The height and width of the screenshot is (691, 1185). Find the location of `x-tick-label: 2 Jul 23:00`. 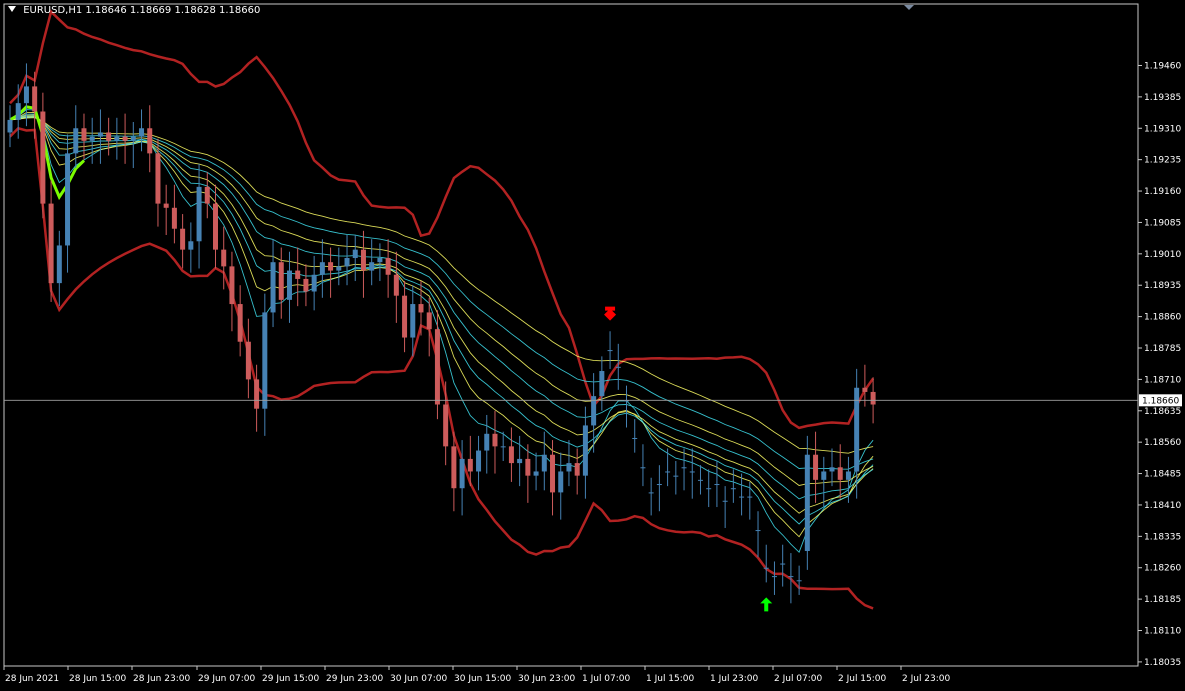

x-tick-label: 2 Jul 23:00 is located at coordinates (926, 679).